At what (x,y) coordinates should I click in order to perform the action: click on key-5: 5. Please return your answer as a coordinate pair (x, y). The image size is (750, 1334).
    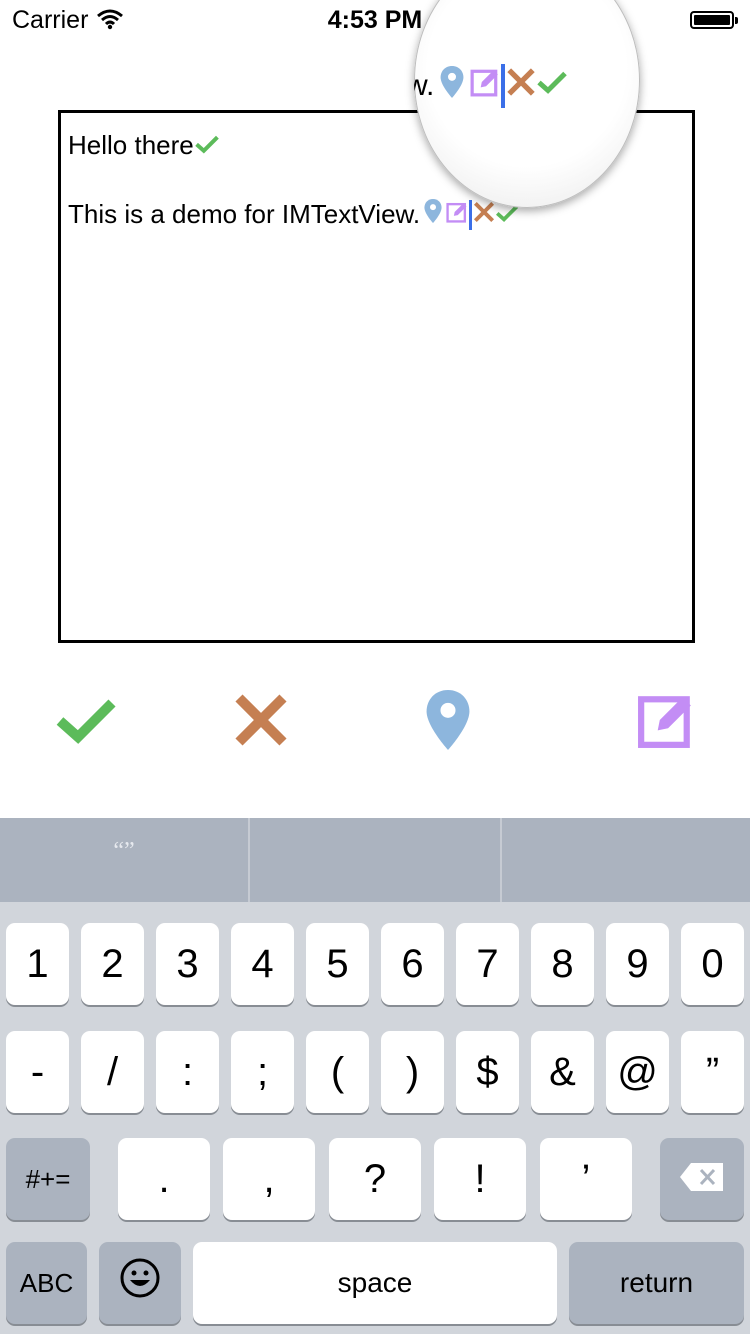
    Looking at the image, I should click on (337, 964).